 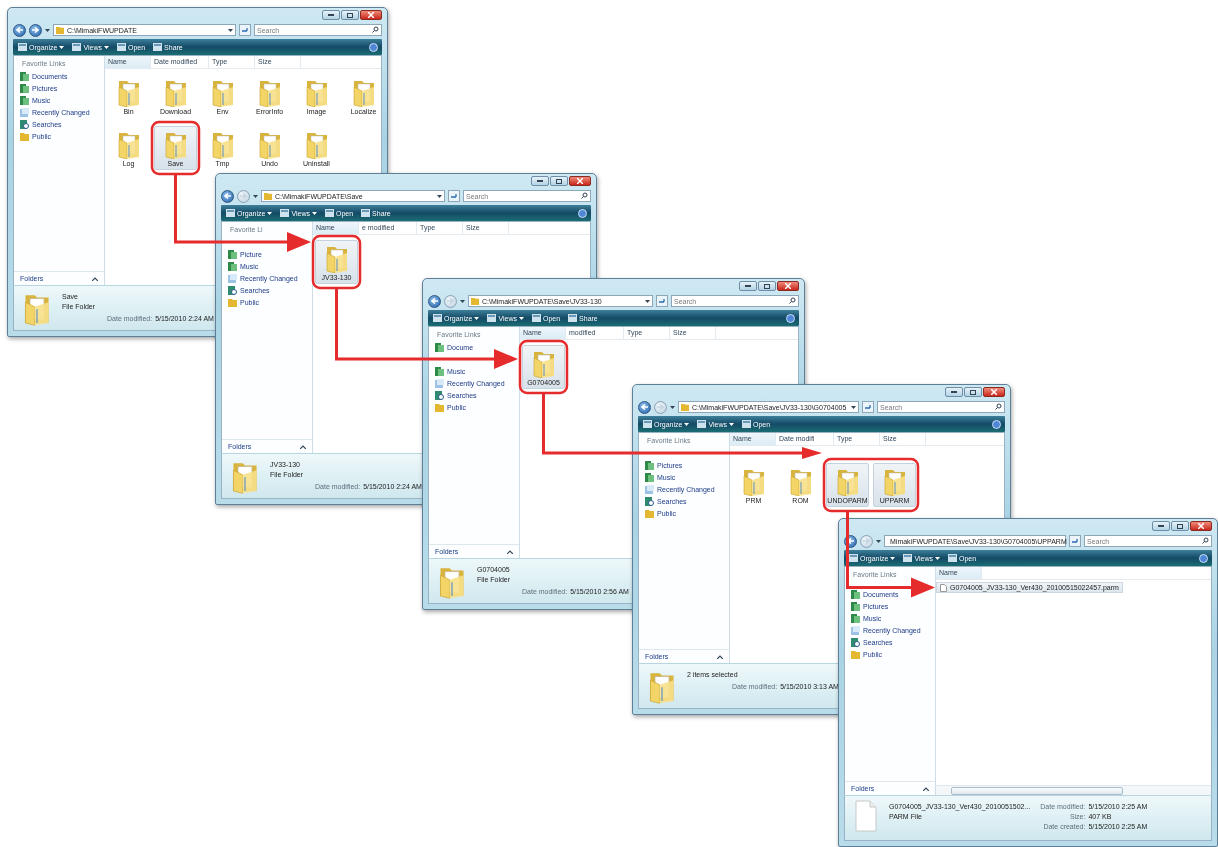 I want to click on highlight-frame, so click(x=543, y=367).